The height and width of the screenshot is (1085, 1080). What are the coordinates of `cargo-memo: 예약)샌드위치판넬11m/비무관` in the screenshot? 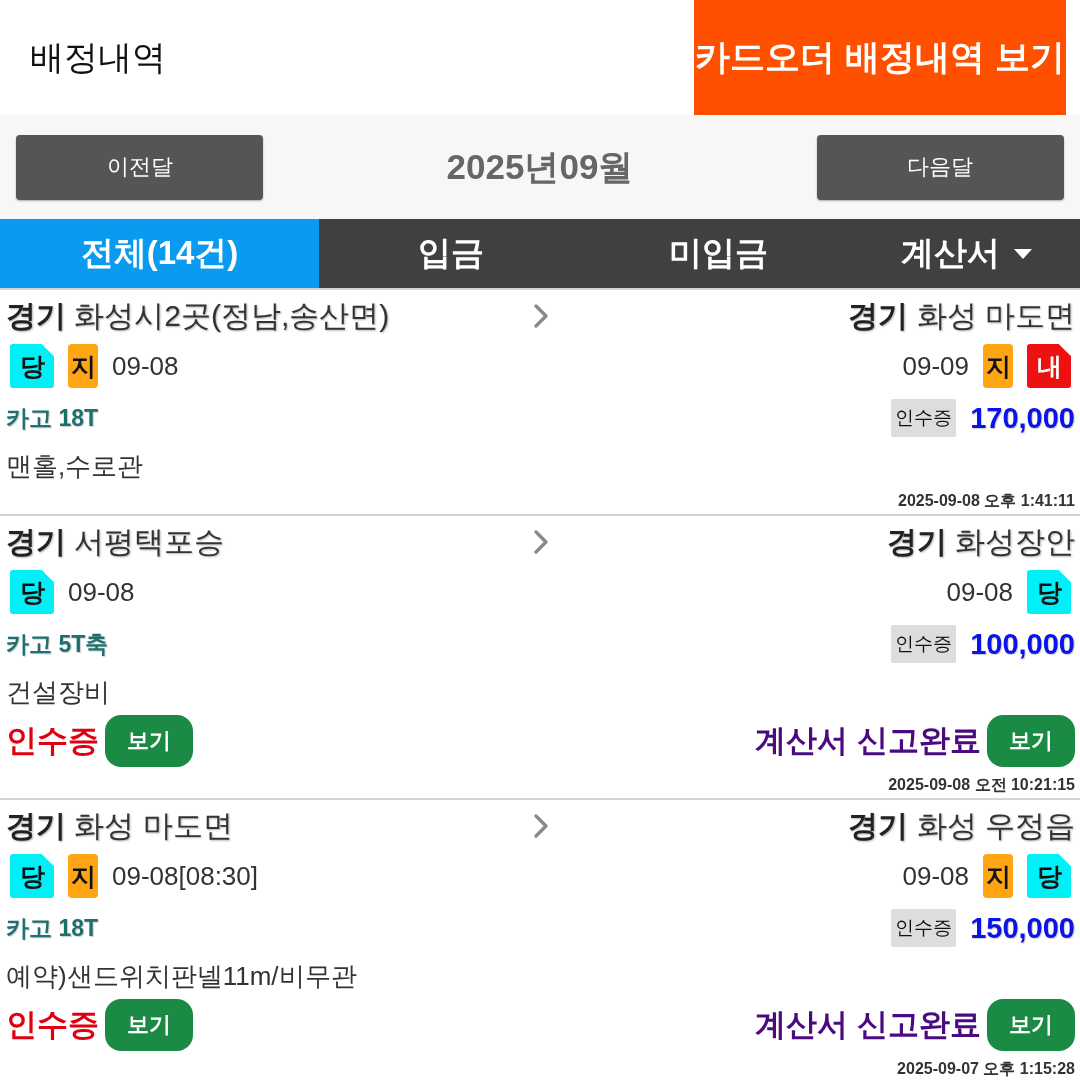 It's located at (181, 976).